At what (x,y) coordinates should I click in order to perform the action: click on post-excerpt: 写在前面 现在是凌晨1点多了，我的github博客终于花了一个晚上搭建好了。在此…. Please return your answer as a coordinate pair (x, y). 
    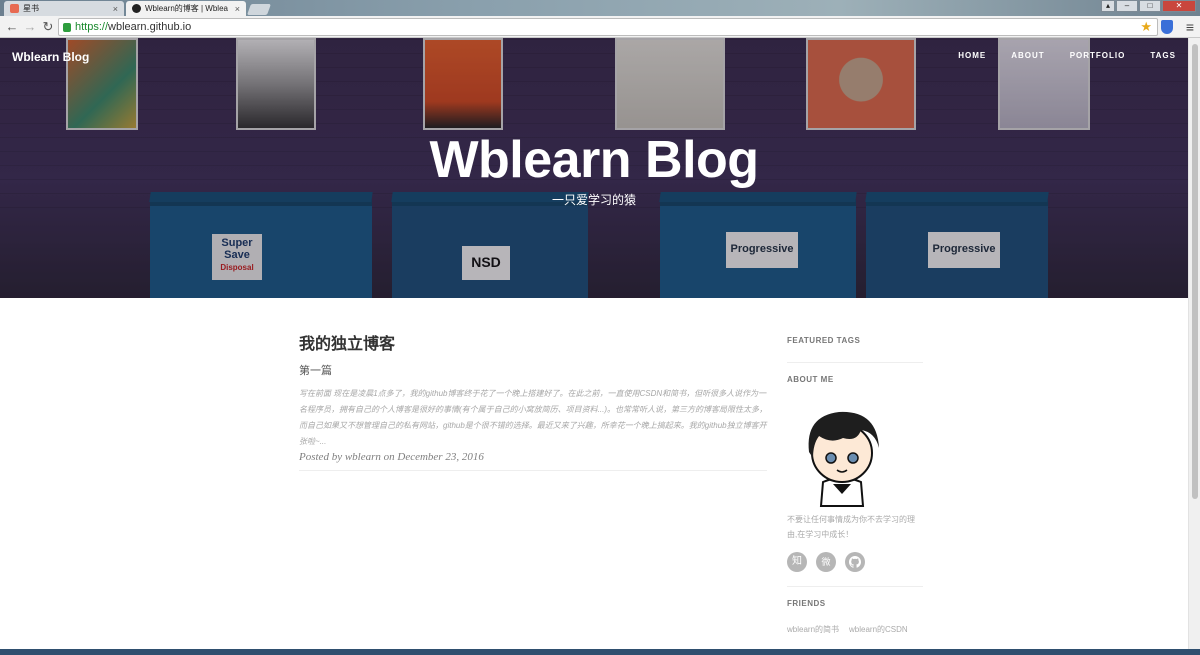
    Looking at the image, I should click on (533, 418).